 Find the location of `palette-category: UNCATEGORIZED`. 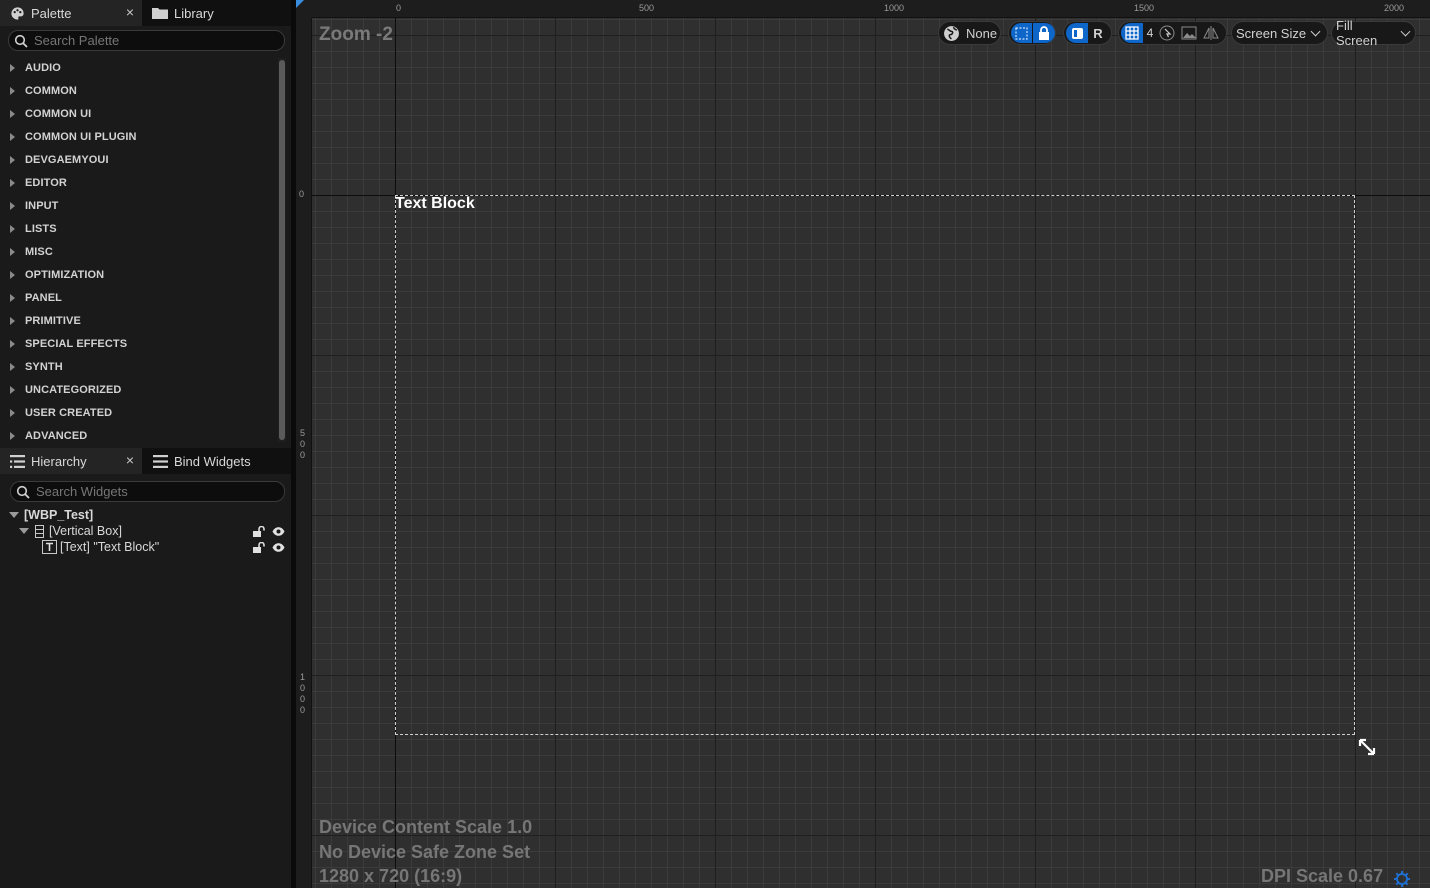

palette-category: UNCATEGORIZED is located at coordinates (138, 389).